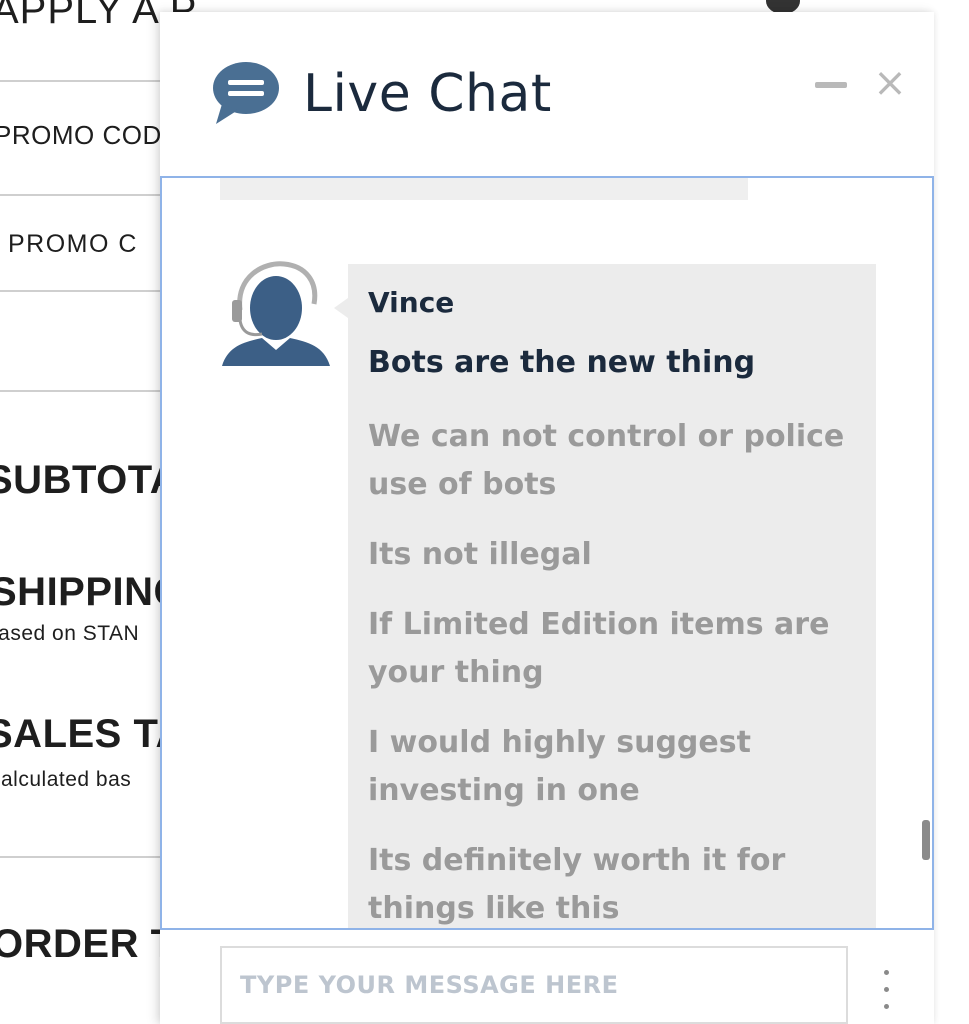  What do you see at coordinates (73, 244) in the screenshot?
I see `promo-code-input: PROMO C` at bounding box center [73, 244].